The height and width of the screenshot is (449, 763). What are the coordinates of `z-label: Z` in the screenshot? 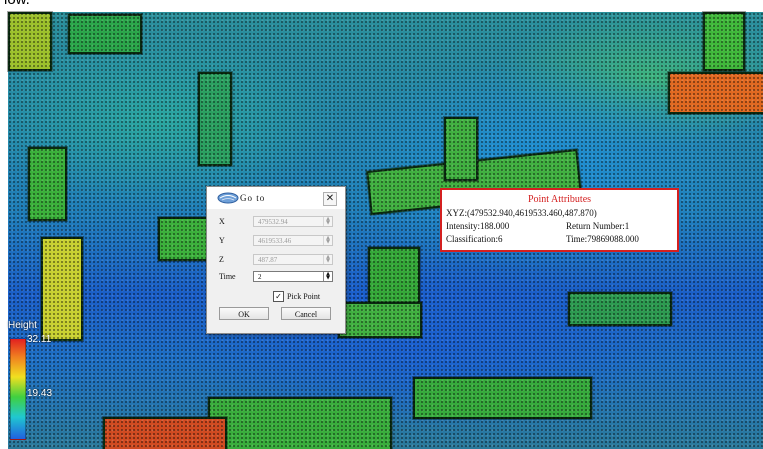 It's located at (221, 259).